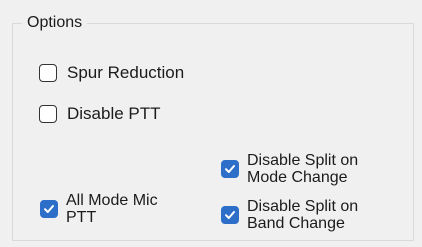 The height and width of the screenshot is (247, 422). I want to click on disable-ptt-checkbox: Disable PTT, so click(100, 114).